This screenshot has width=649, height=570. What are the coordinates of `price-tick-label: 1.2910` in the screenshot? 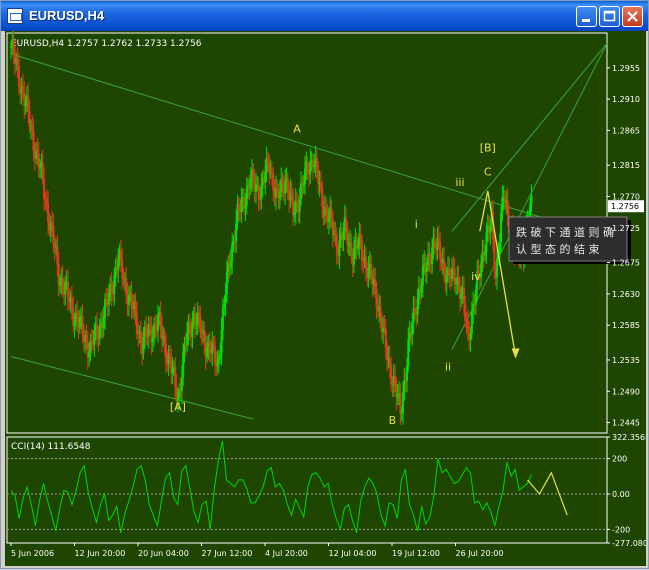 It's located at (626, 99).